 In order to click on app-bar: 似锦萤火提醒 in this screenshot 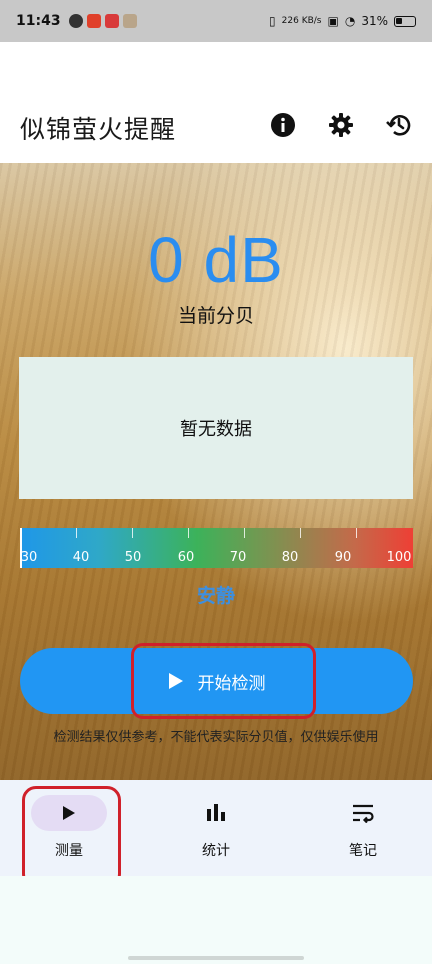, I will do `click(216, 102)`.